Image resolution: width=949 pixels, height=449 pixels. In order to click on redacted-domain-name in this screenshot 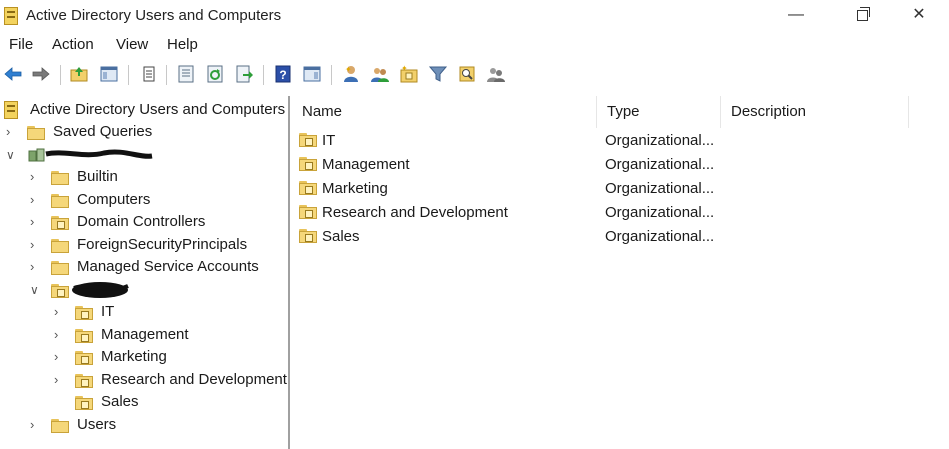, I will do `click(99, 154)`.